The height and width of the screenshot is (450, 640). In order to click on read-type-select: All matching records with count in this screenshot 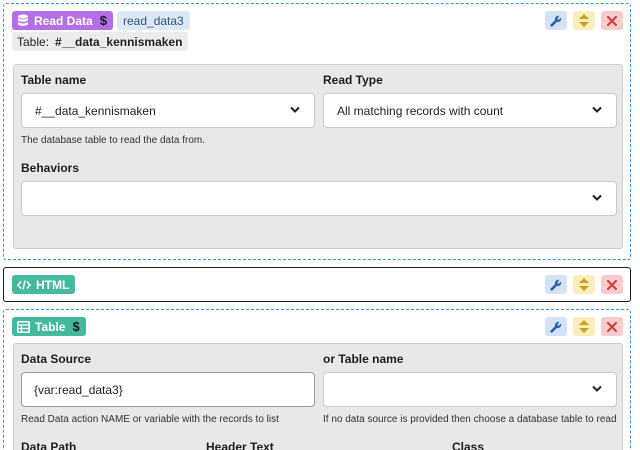, I will do `click(470, 110)`.